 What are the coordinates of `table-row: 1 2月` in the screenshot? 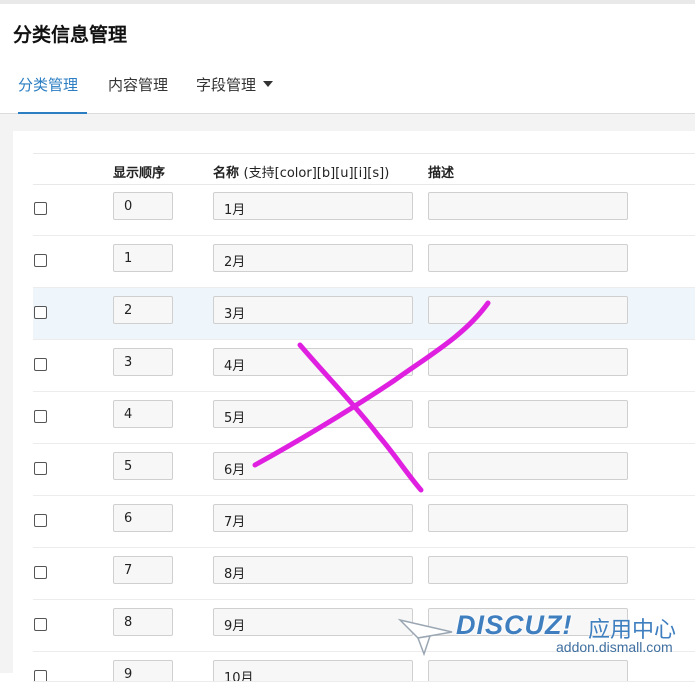 It's located at (364, 262).